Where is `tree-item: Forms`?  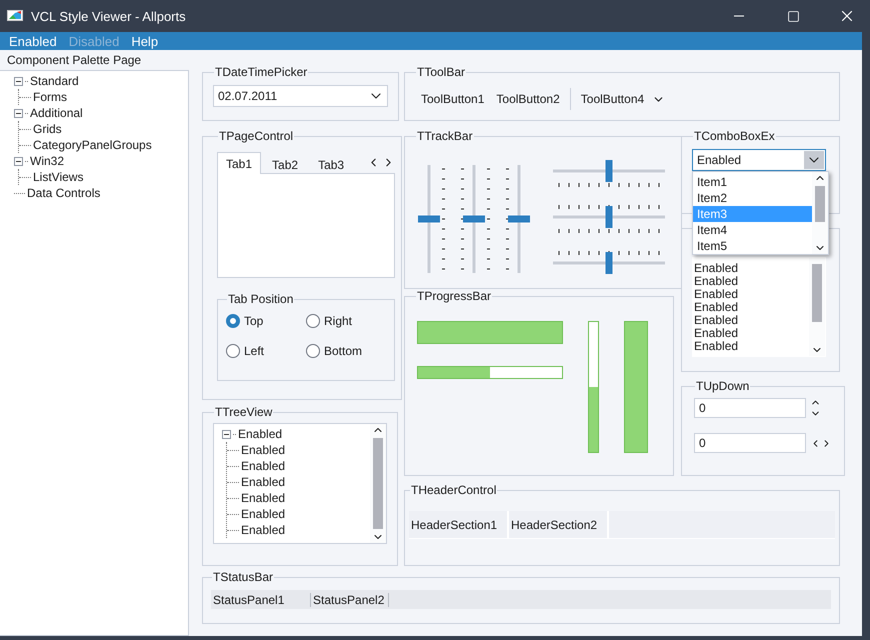
tree-item: Forms is located at coordinates (50, 97).